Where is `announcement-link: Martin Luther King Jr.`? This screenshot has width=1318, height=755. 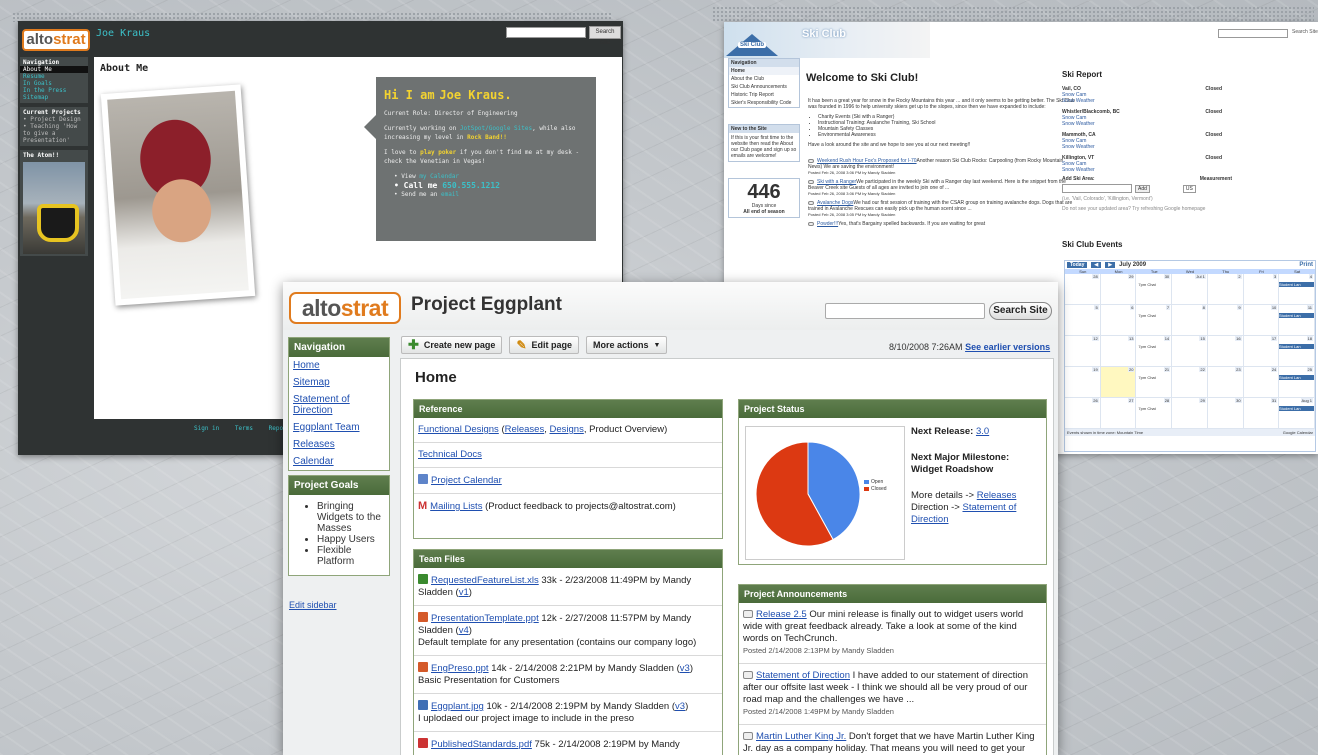 announcement-link: Martin Luther King Jr. is located at coordinates (801, 736).